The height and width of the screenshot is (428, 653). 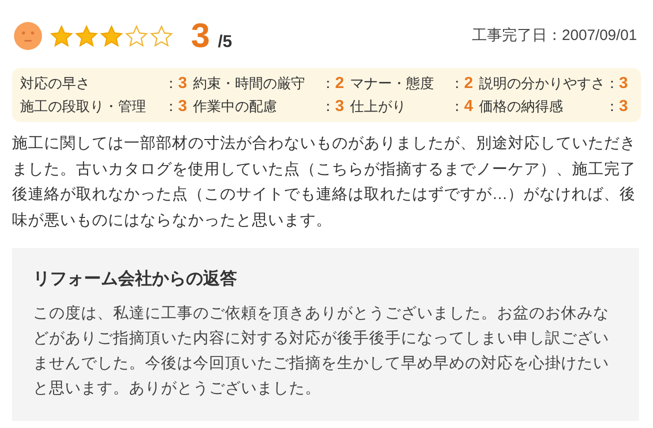 What do you see at coordinates (542, 83) in the screenshot?
I see `criterion-label: 説明の分かりやすさ` at bounding box center [542, 83].